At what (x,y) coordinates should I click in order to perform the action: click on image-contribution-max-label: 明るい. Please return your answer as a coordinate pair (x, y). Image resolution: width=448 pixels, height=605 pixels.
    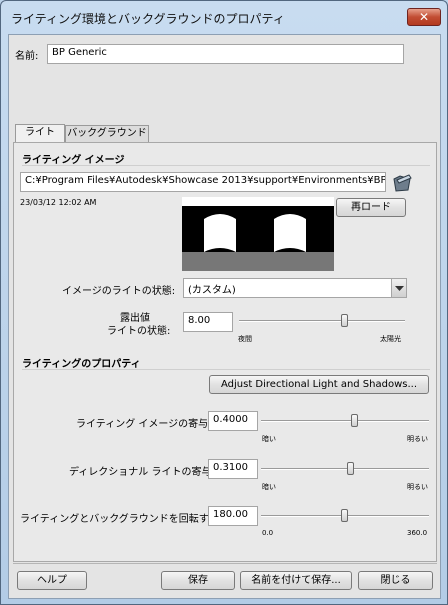
    Looking at the image, I should click on (417, 439).